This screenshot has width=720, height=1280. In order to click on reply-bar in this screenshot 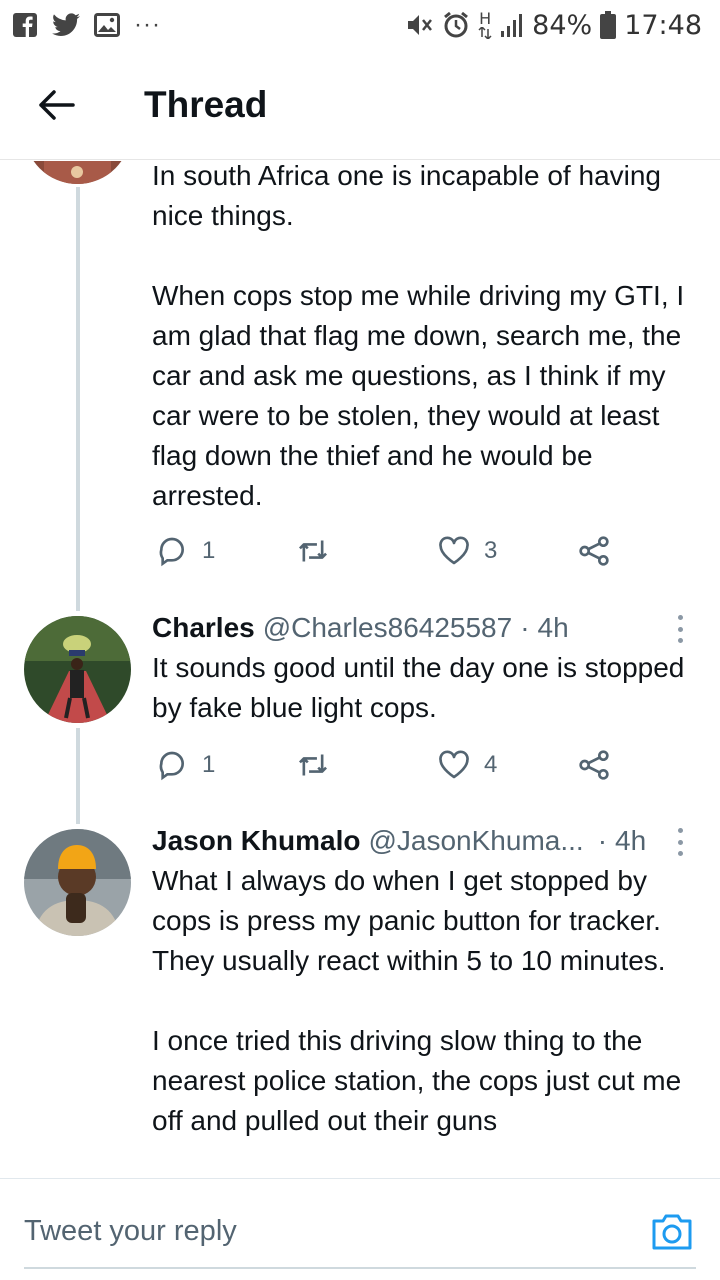, I will do `click(360, 1229)`.